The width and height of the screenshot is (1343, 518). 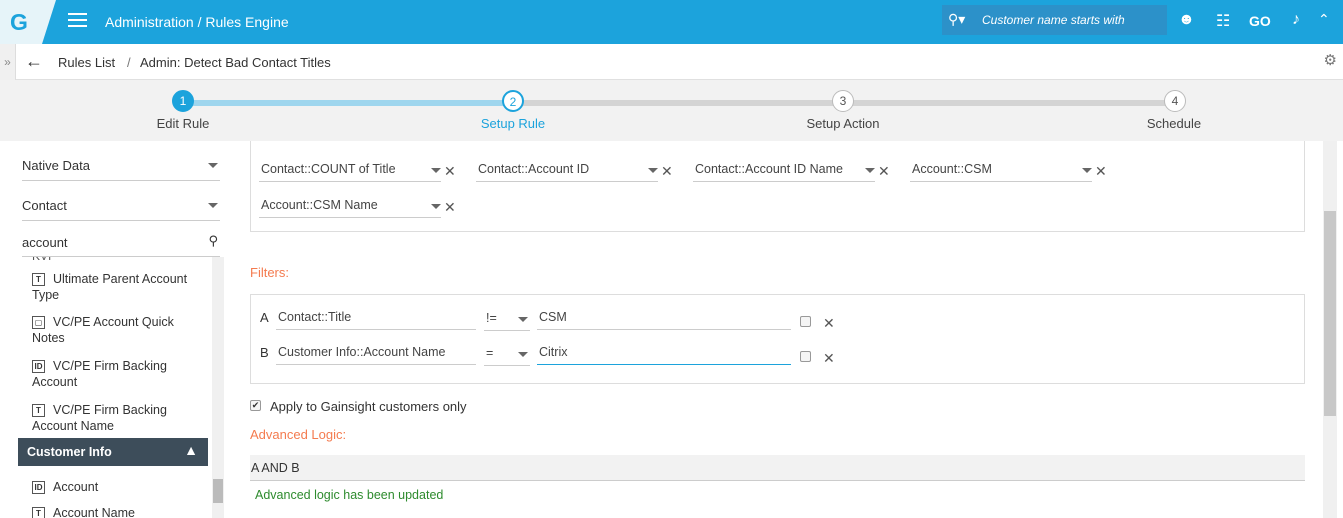 What do you see at coordinates (183, 123) in the screenshot?
I see `step-1-label: Edit Rule` at bounding box center [183, 123].